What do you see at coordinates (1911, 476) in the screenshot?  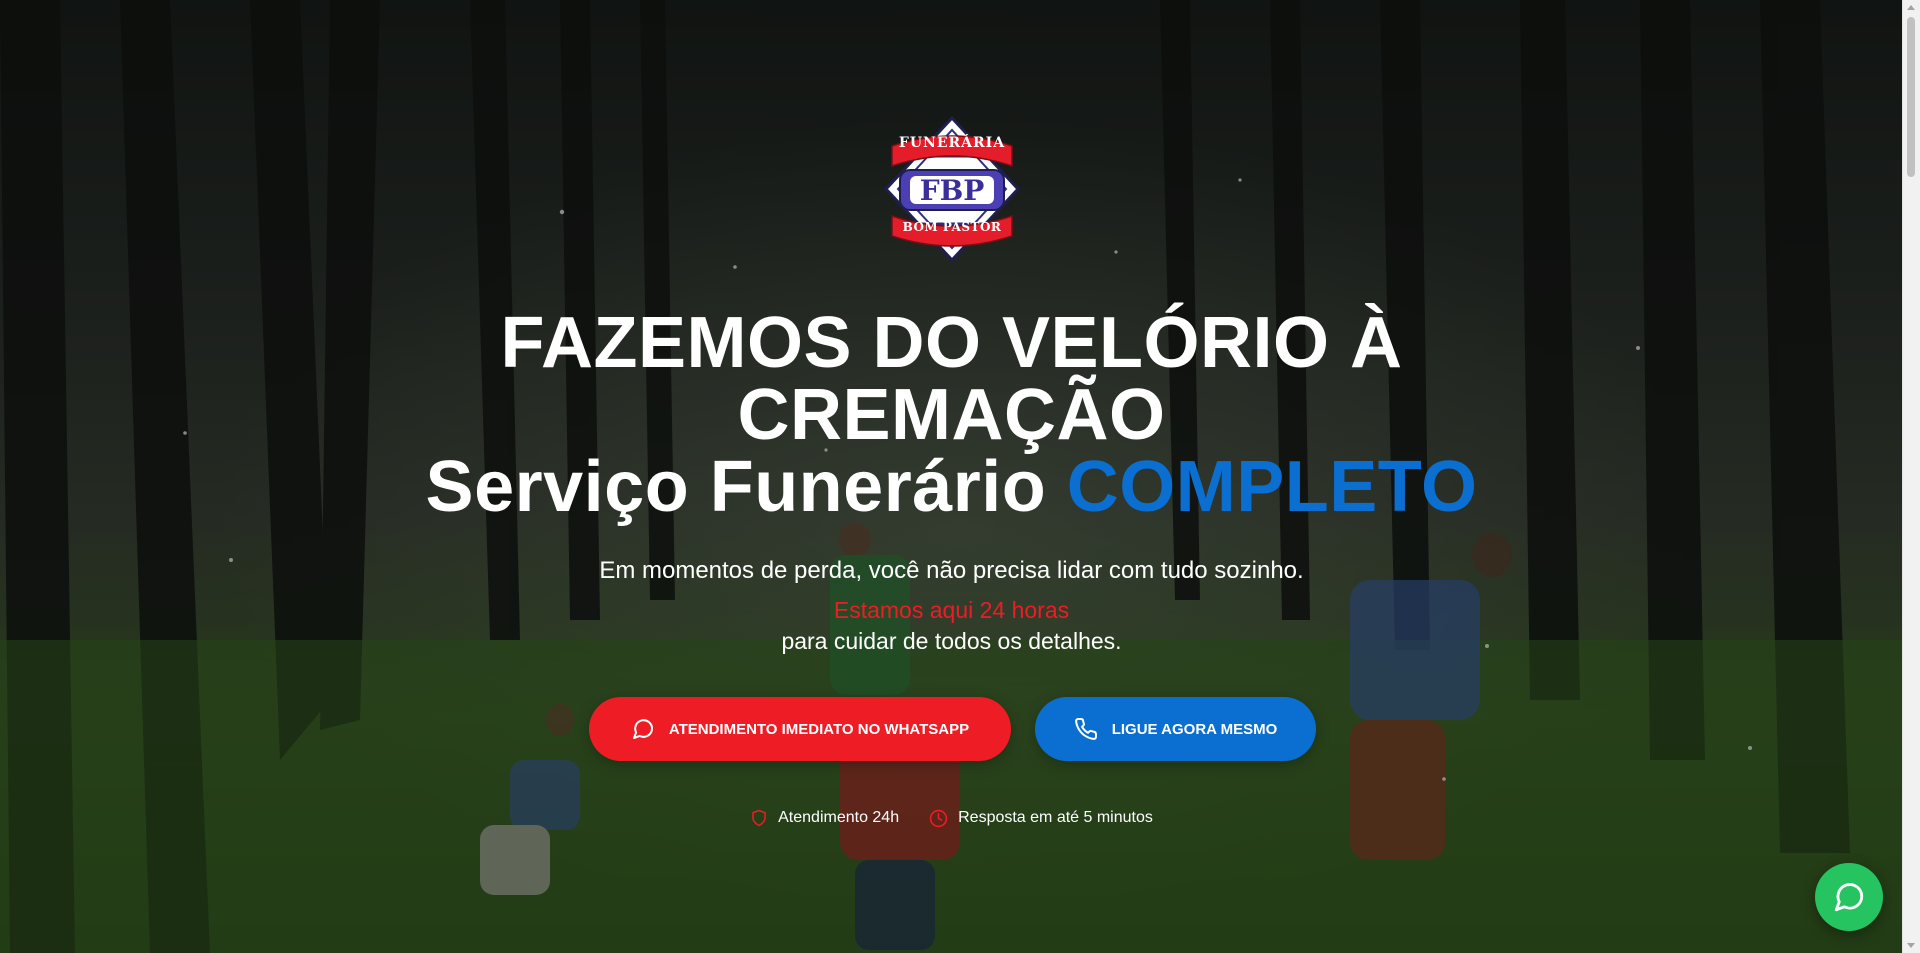 I see `page-scrollbar` at bounding box center [1911, 476].